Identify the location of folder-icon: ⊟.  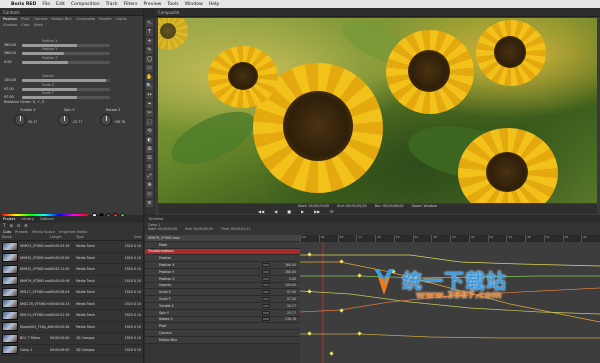
(18, 226).